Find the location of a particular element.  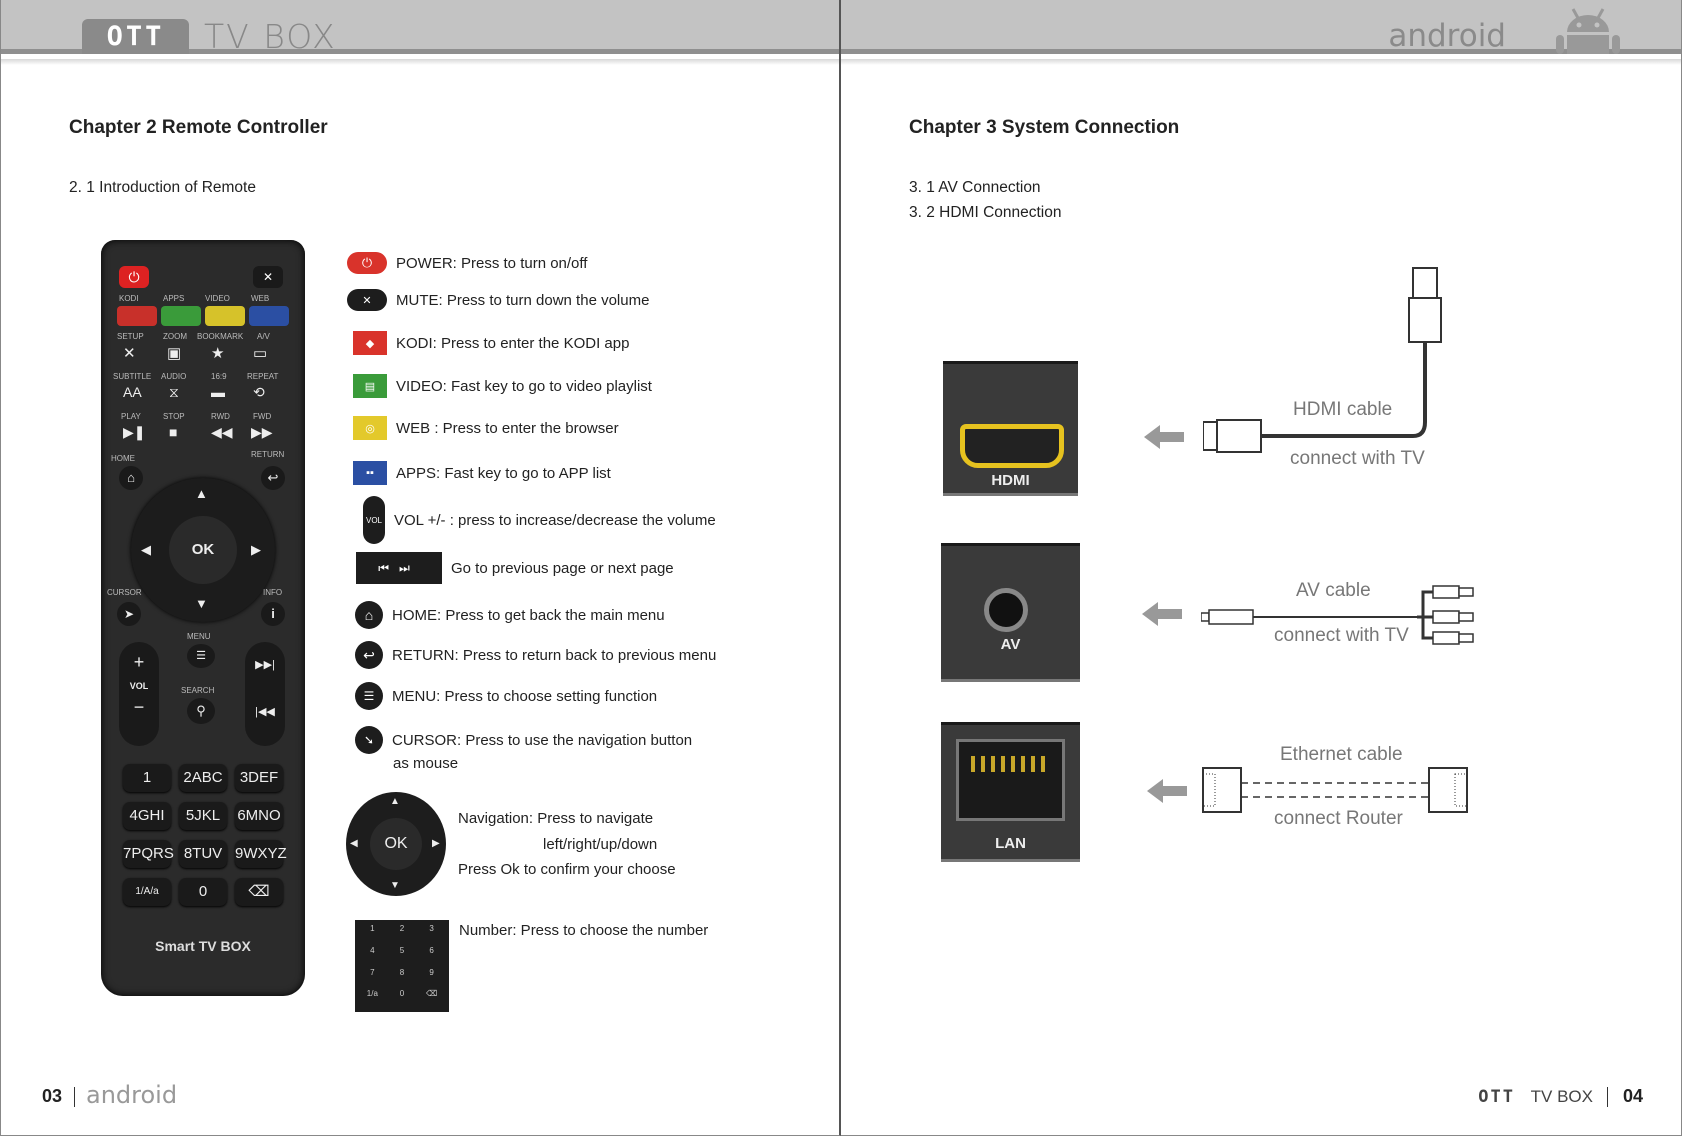

remote-label-search: SEARCH is located at coordinates (198, 690).